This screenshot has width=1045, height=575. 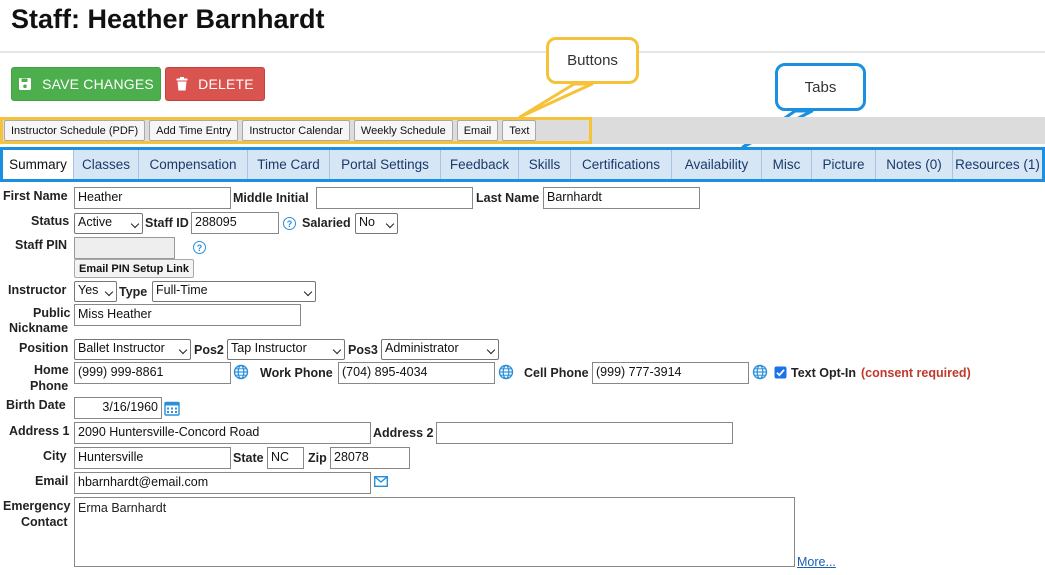 What do you see at coordinates (222, 433) in the screenshot?
I see `address1-field: 2090 Huntersville-Concord Road` at bounding box center [222, 433].